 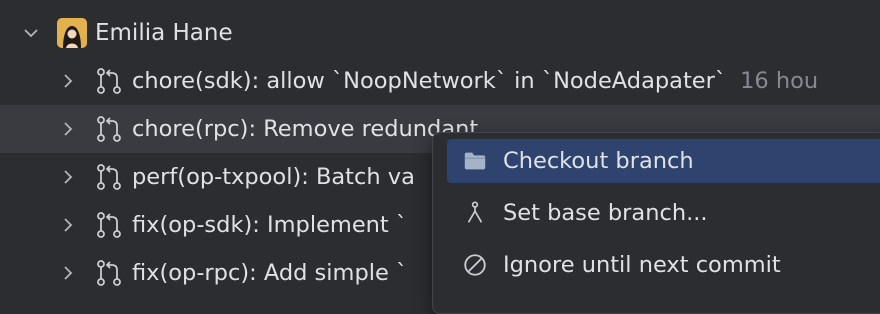 I want to click on pull-request-title: chore(rpc): Remove redundant, so click(x=305, y=129).